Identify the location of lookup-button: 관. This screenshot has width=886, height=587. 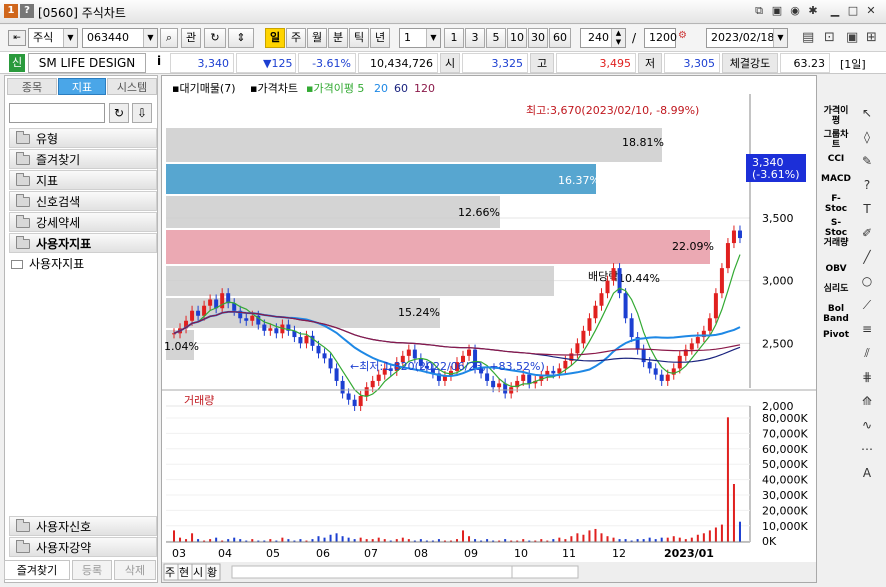
(191, 38).